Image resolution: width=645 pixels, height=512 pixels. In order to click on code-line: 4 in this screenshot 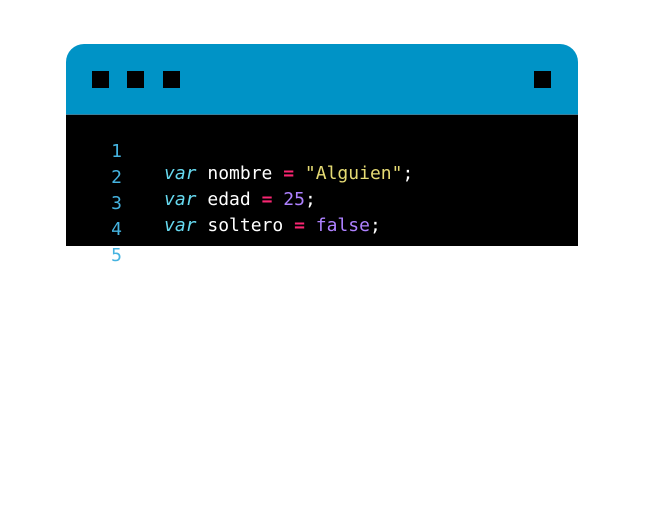, I will do `click(322, 218)`.